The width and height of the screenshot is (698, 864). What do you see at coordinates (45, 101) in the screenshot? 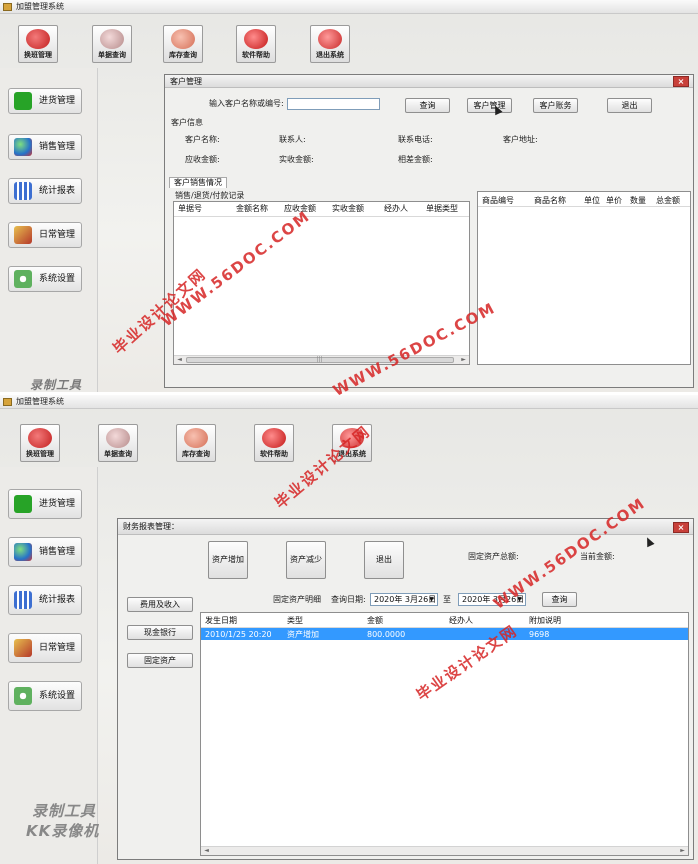
I see `sidebar-item-purchase: 进货管理` at bounding box center [45, 101].